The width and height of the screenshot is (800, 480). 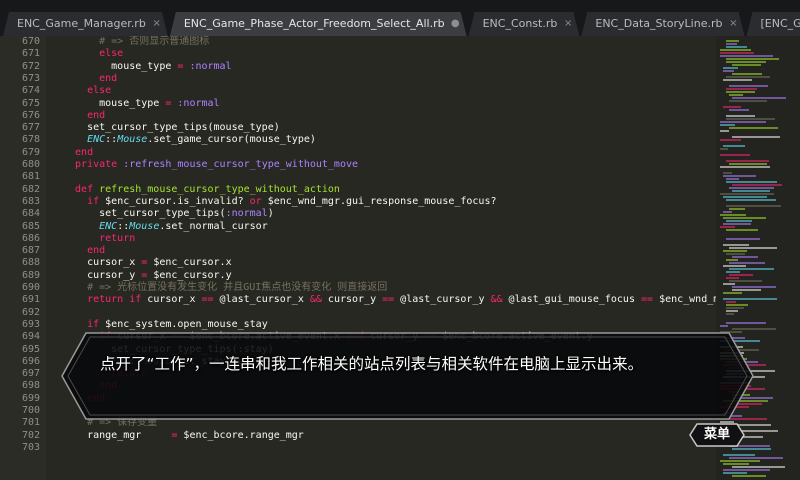 What do you see at coordinates (445, 300) in the screenshot?
I see `code-token: @last_cursor_y` at bounding box center [445, 300].